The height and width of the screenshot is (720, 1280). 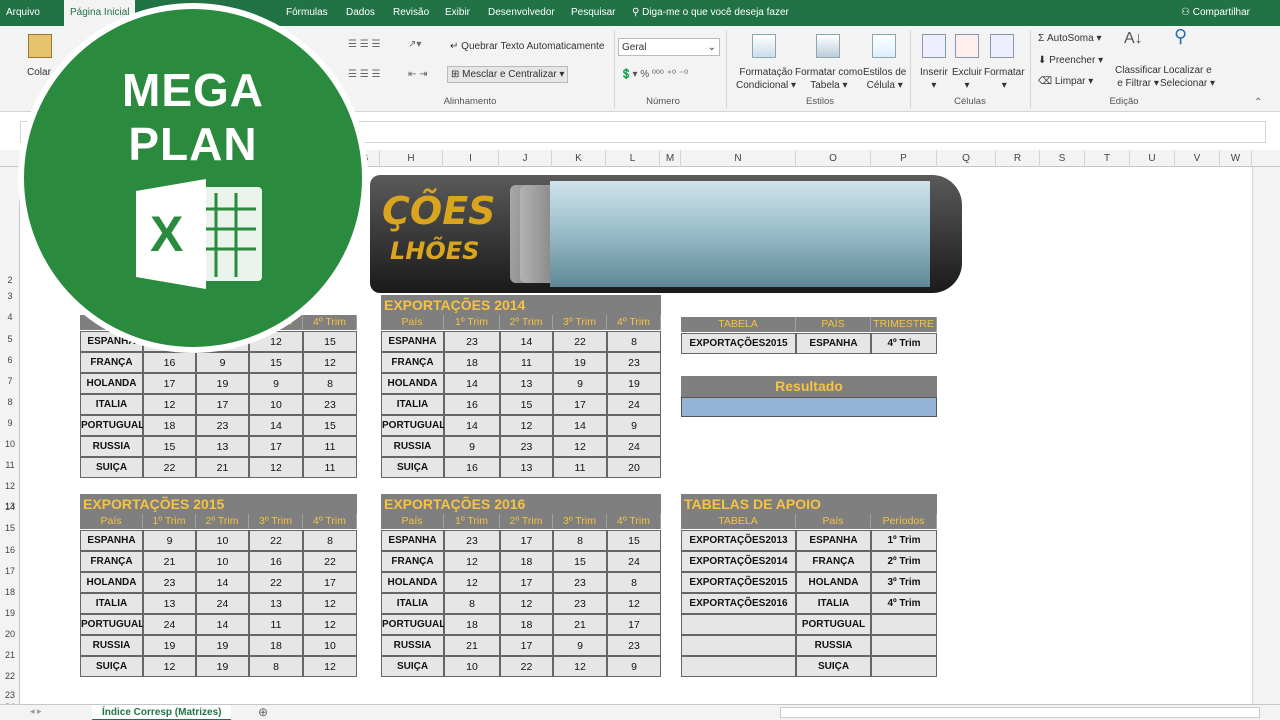 What do you see at coordinates (1266, 435) in the screenshot?
I see `vertical-scrollbar` at bounding box center [1266, 435].